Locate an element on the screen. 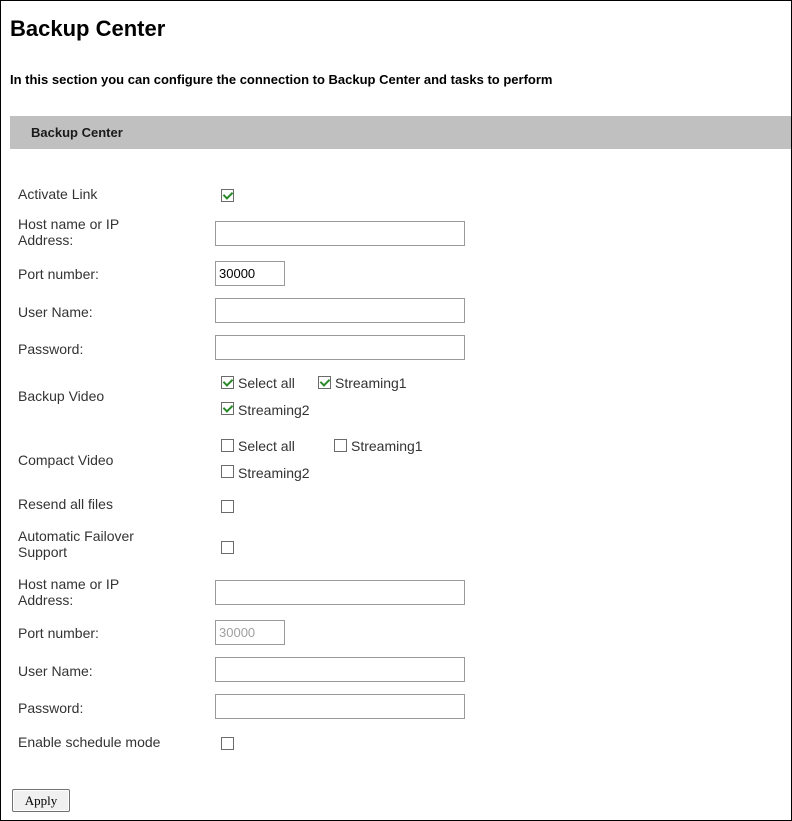 The width and height of the screenshot is (792, 821). backup-video-label: Backup Video is located at coordinates (61, 396).